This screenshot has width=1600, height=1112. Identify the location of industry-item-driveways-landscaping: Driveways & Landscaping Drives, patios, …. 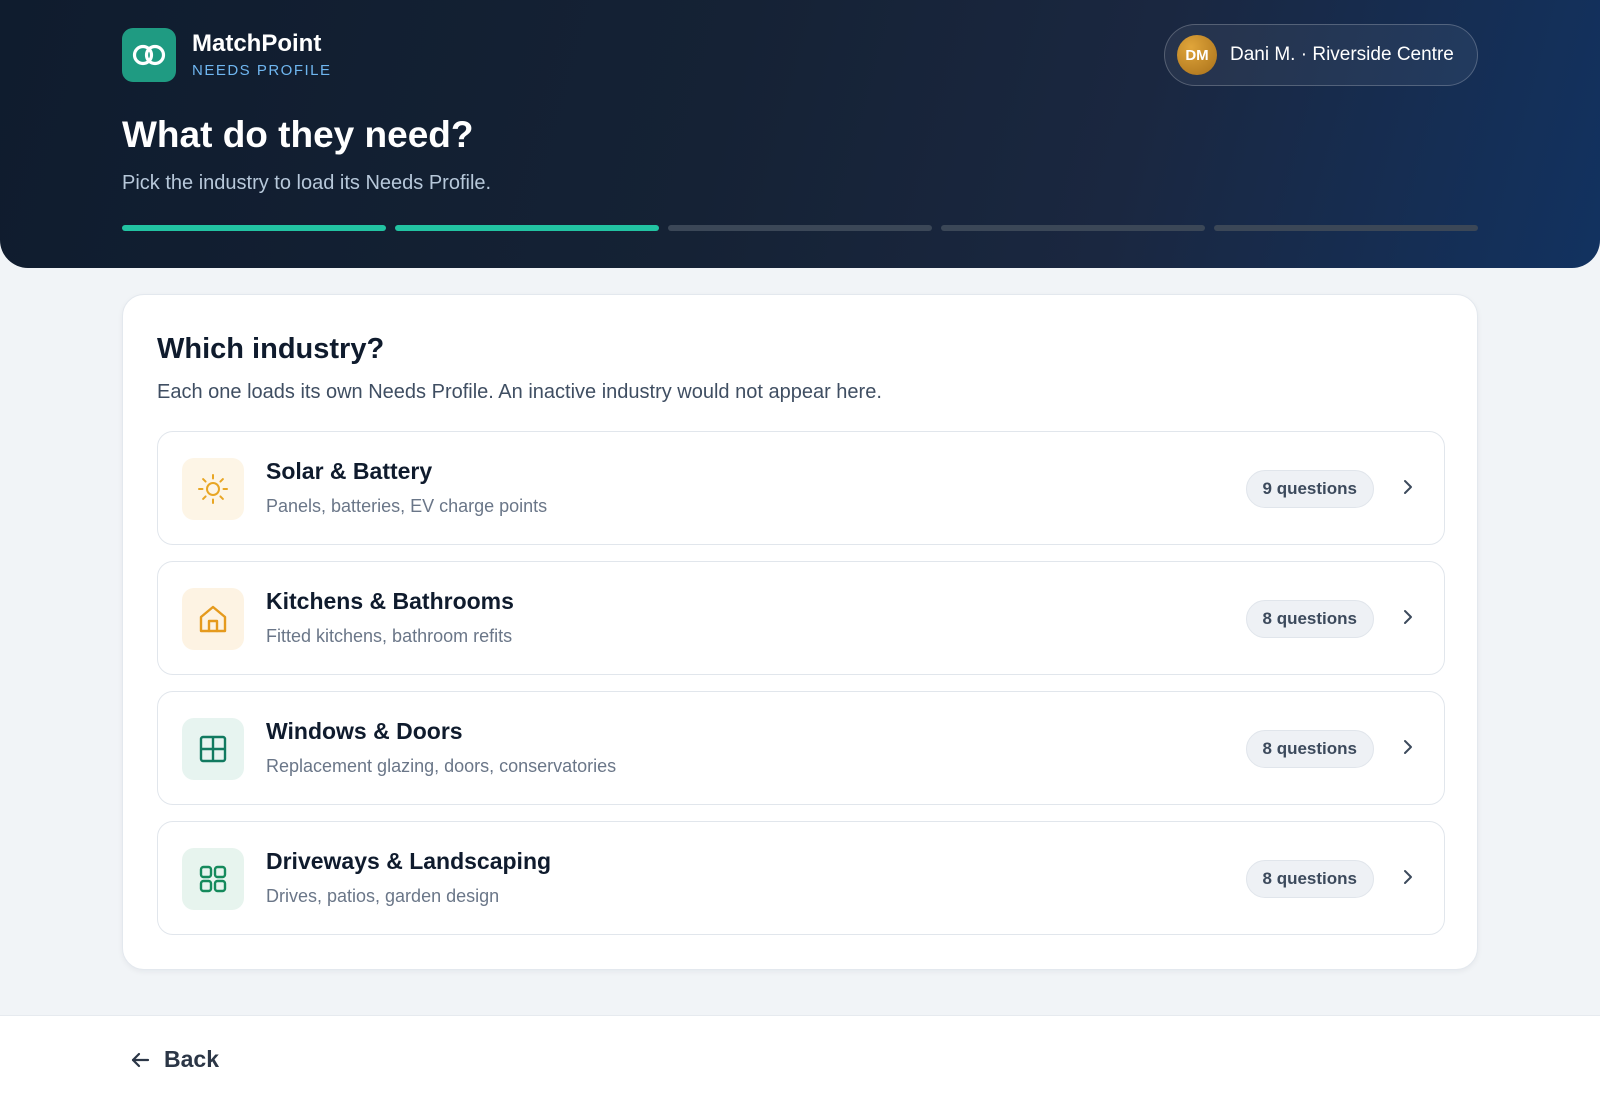
(801, 878).